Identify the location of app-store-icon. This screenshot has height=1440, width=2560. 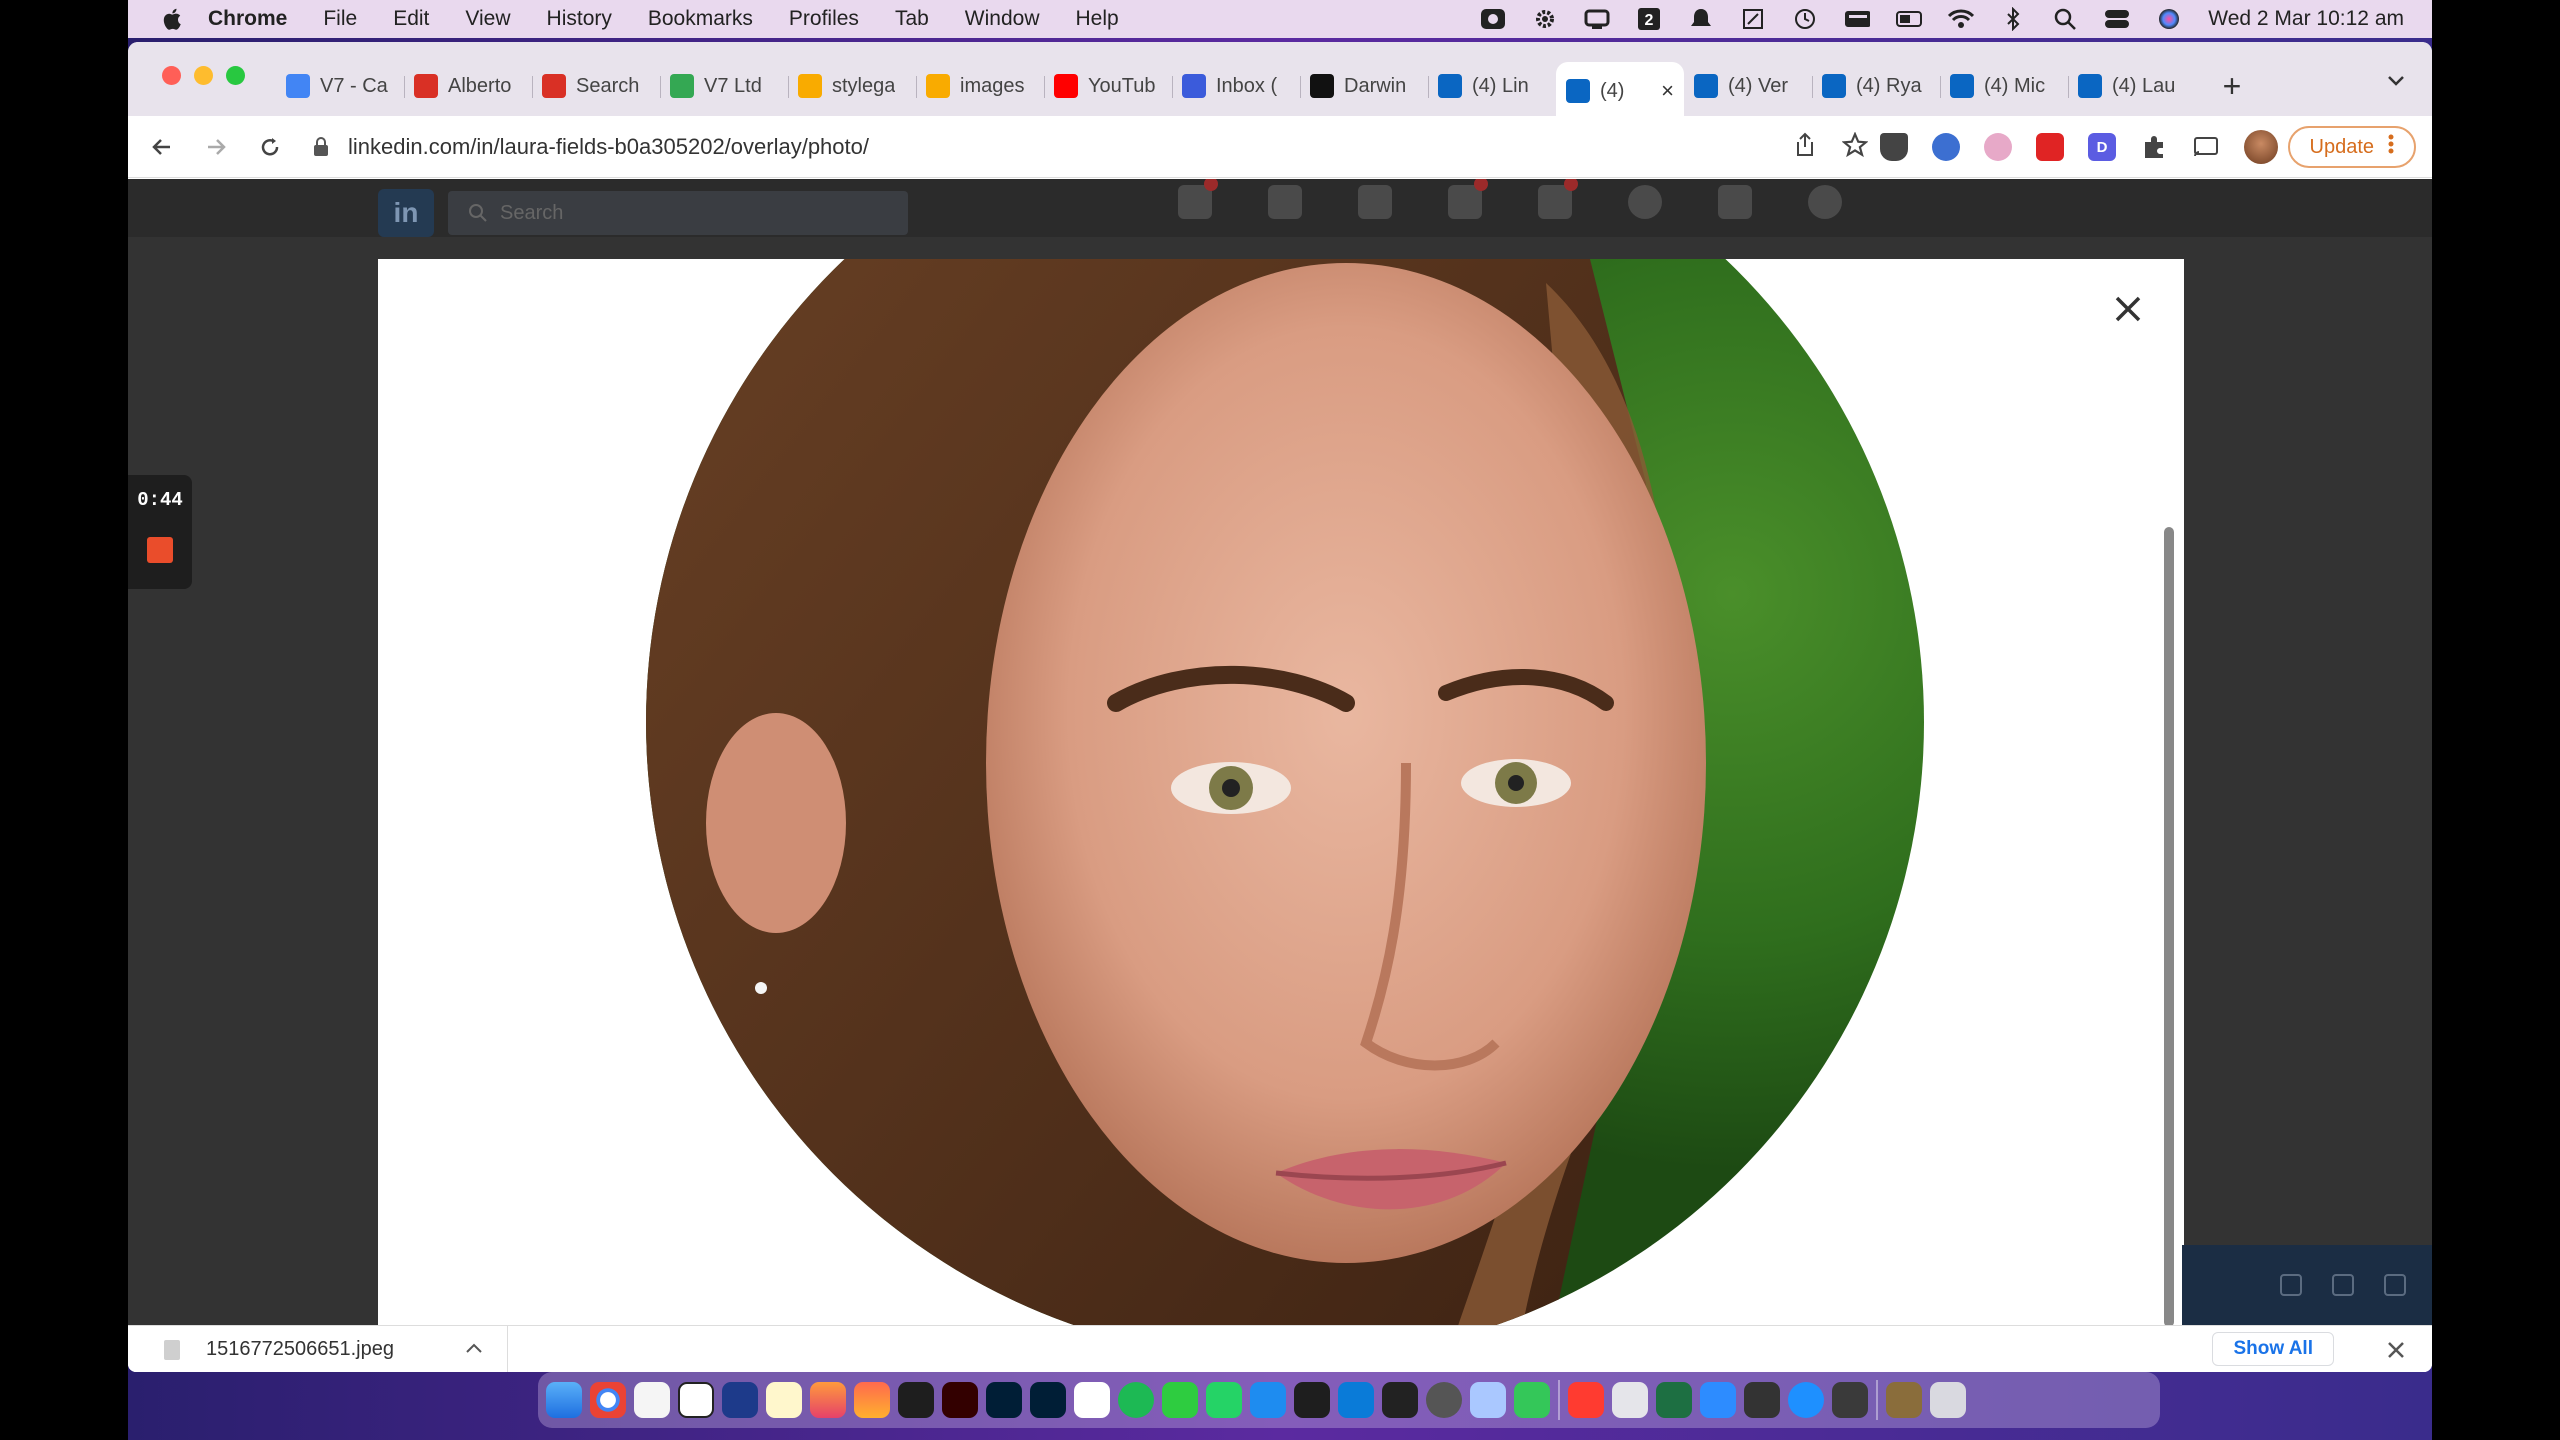
(1268, 1400).